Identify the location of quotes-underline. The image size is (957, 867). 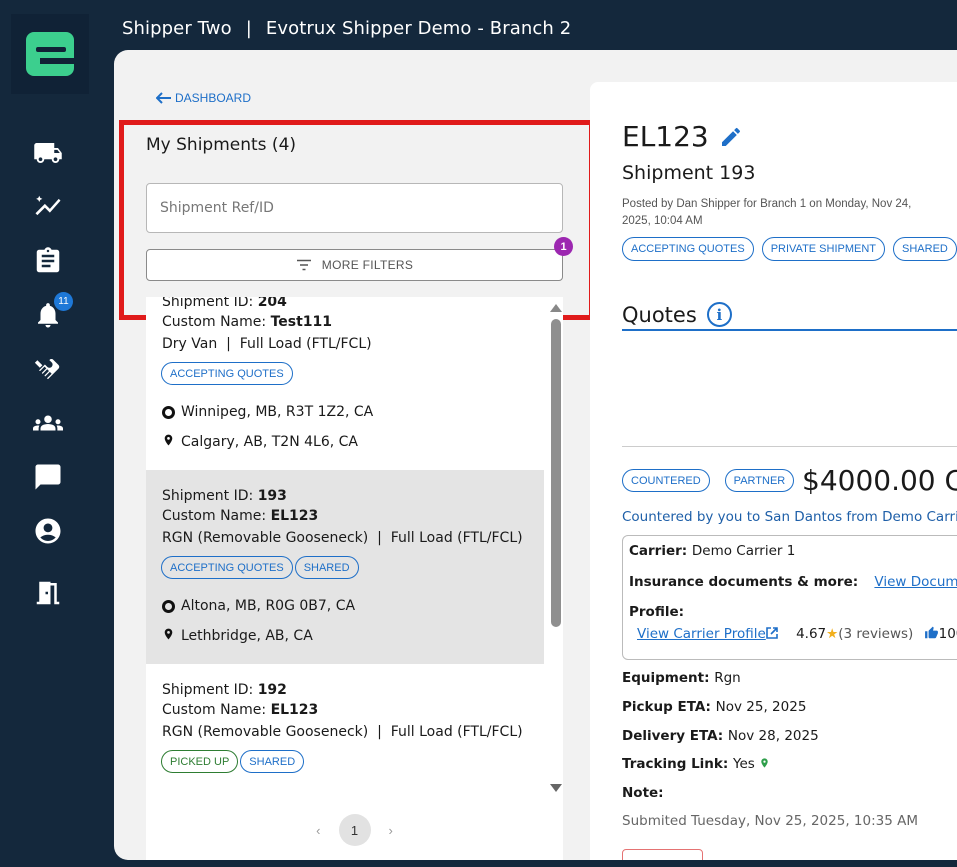
(789, 330).